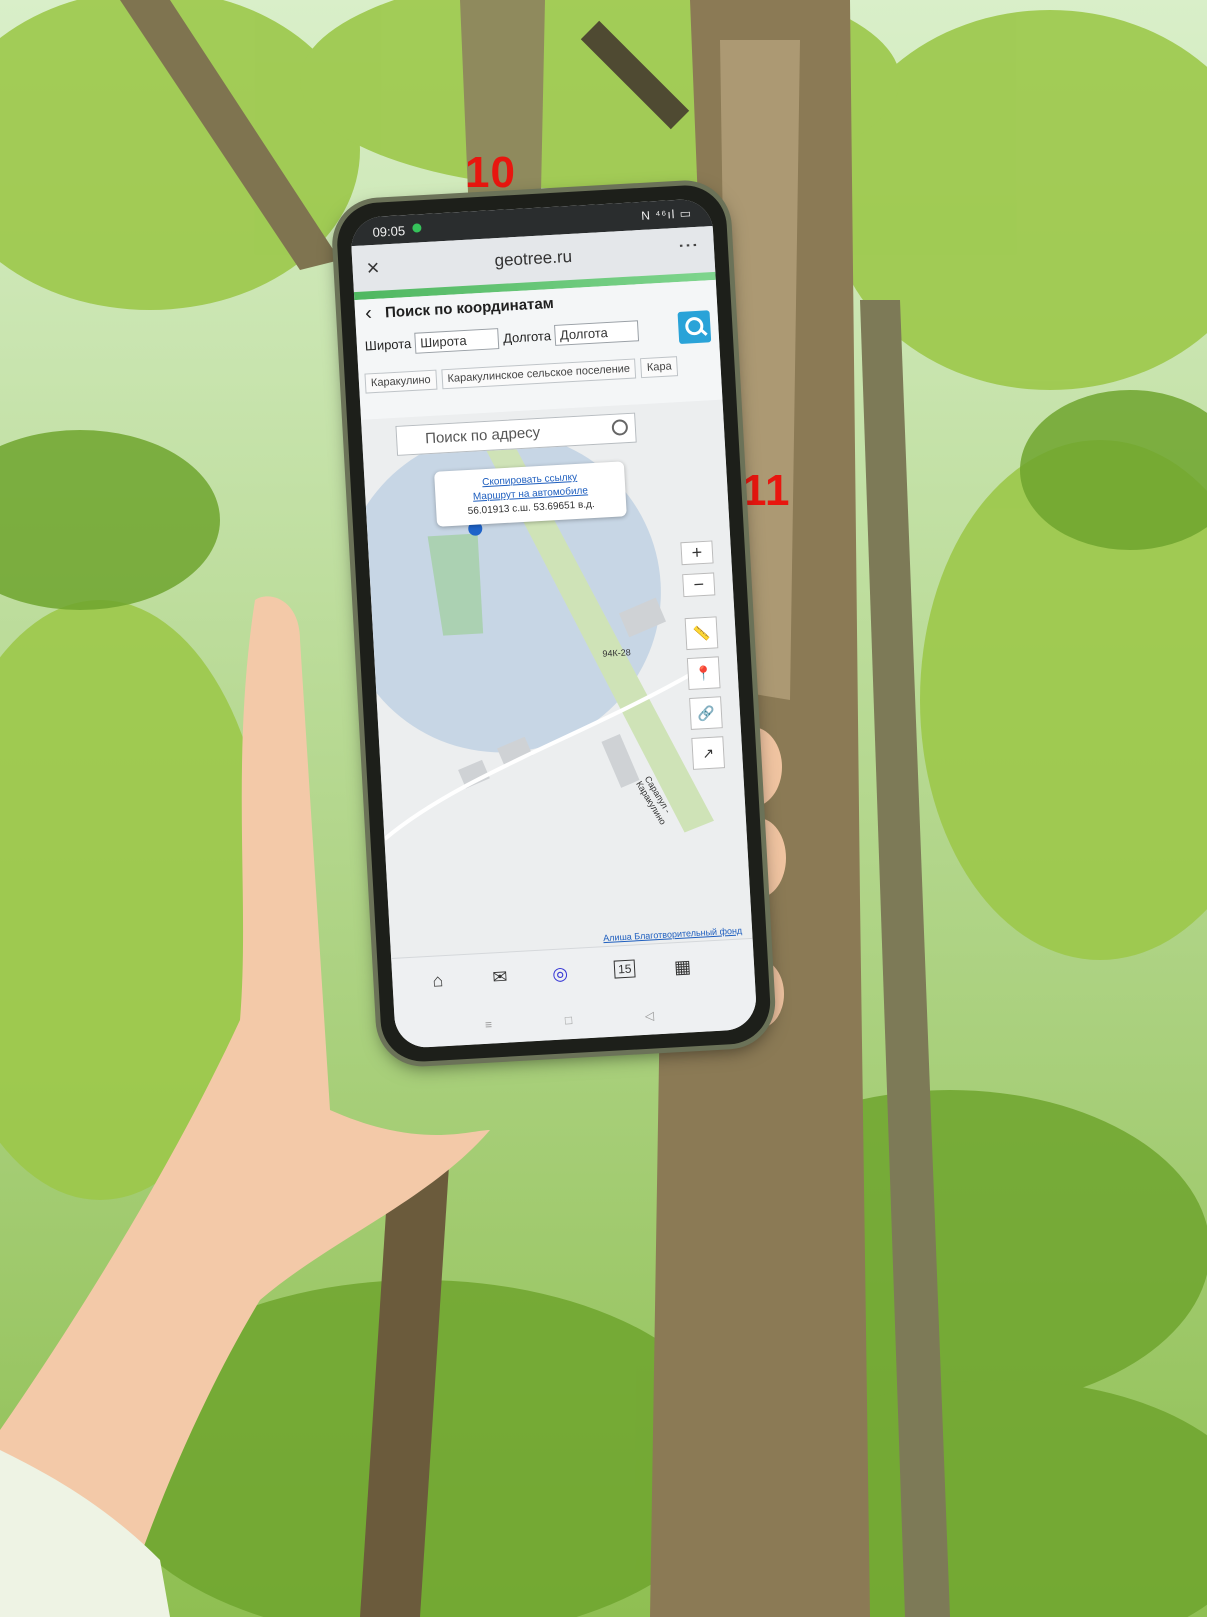 This screenshot has width=1207, height=1617. What do you see at coordinates (666, 214) in the screenshot?
I see `signal-battery-icon: N ⁴⁶ıl ▭` at bounding box center [666, 214].